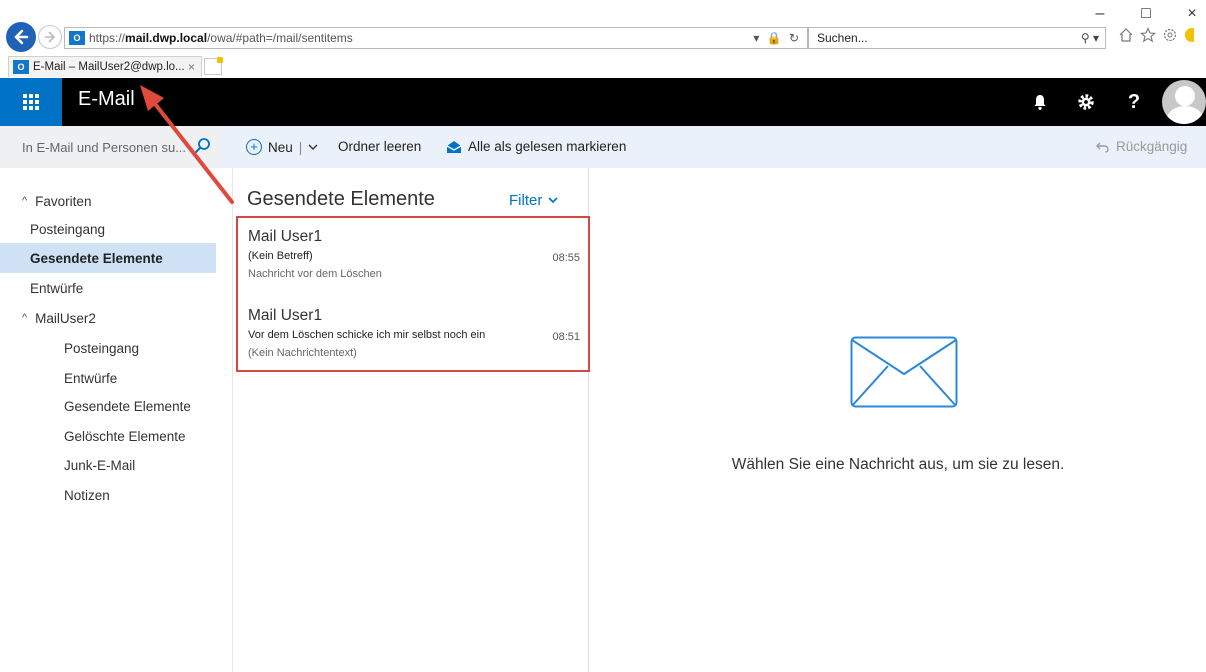  I want to click on address-bar-actions: ▾ 🔒 ↻, so click(777, 38).